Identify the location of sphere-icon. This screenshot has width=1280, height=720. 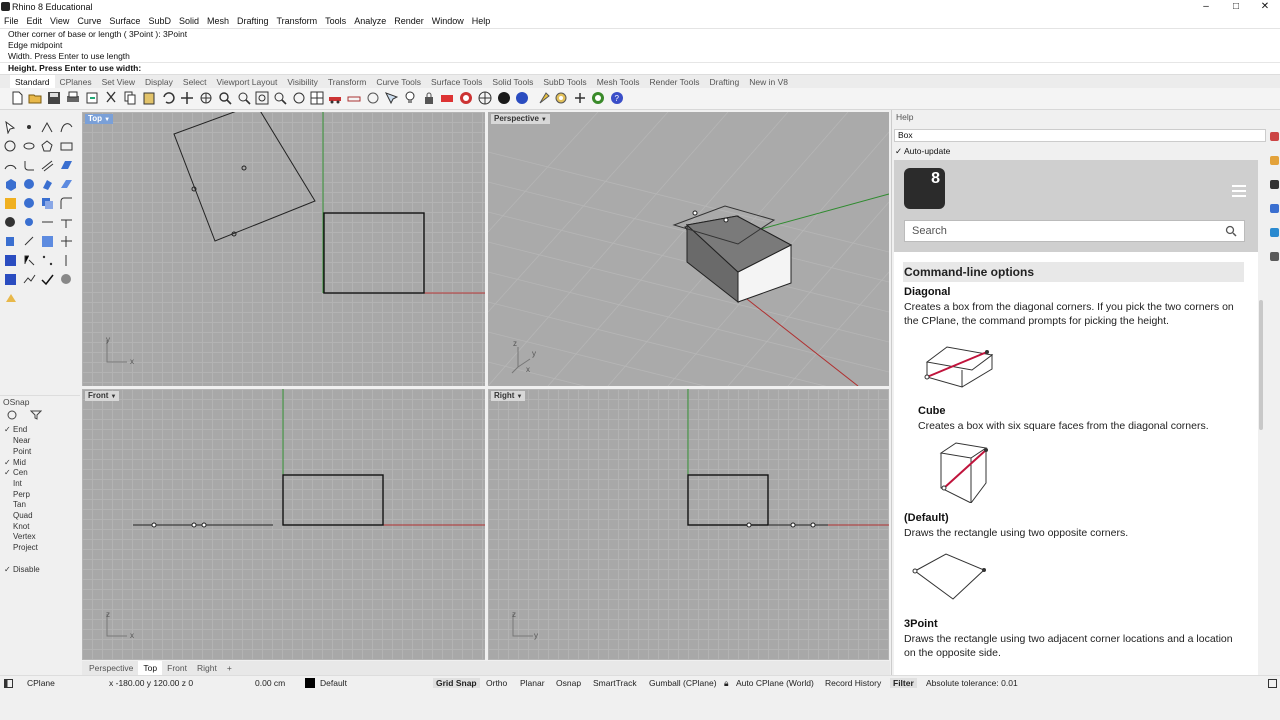
(29, 184).